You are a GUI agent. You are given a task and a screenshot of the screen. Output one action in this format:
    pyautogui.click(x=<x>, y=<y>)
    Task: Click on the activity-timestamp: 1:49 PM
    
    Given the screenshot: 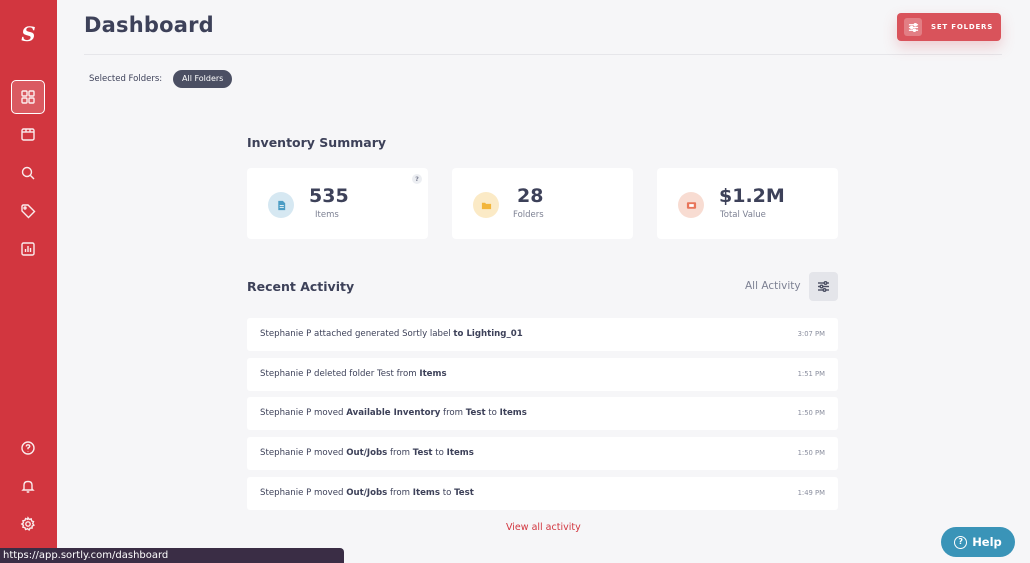 What is the action you would take?
    pyautogui.click(x=811, y=493)
    